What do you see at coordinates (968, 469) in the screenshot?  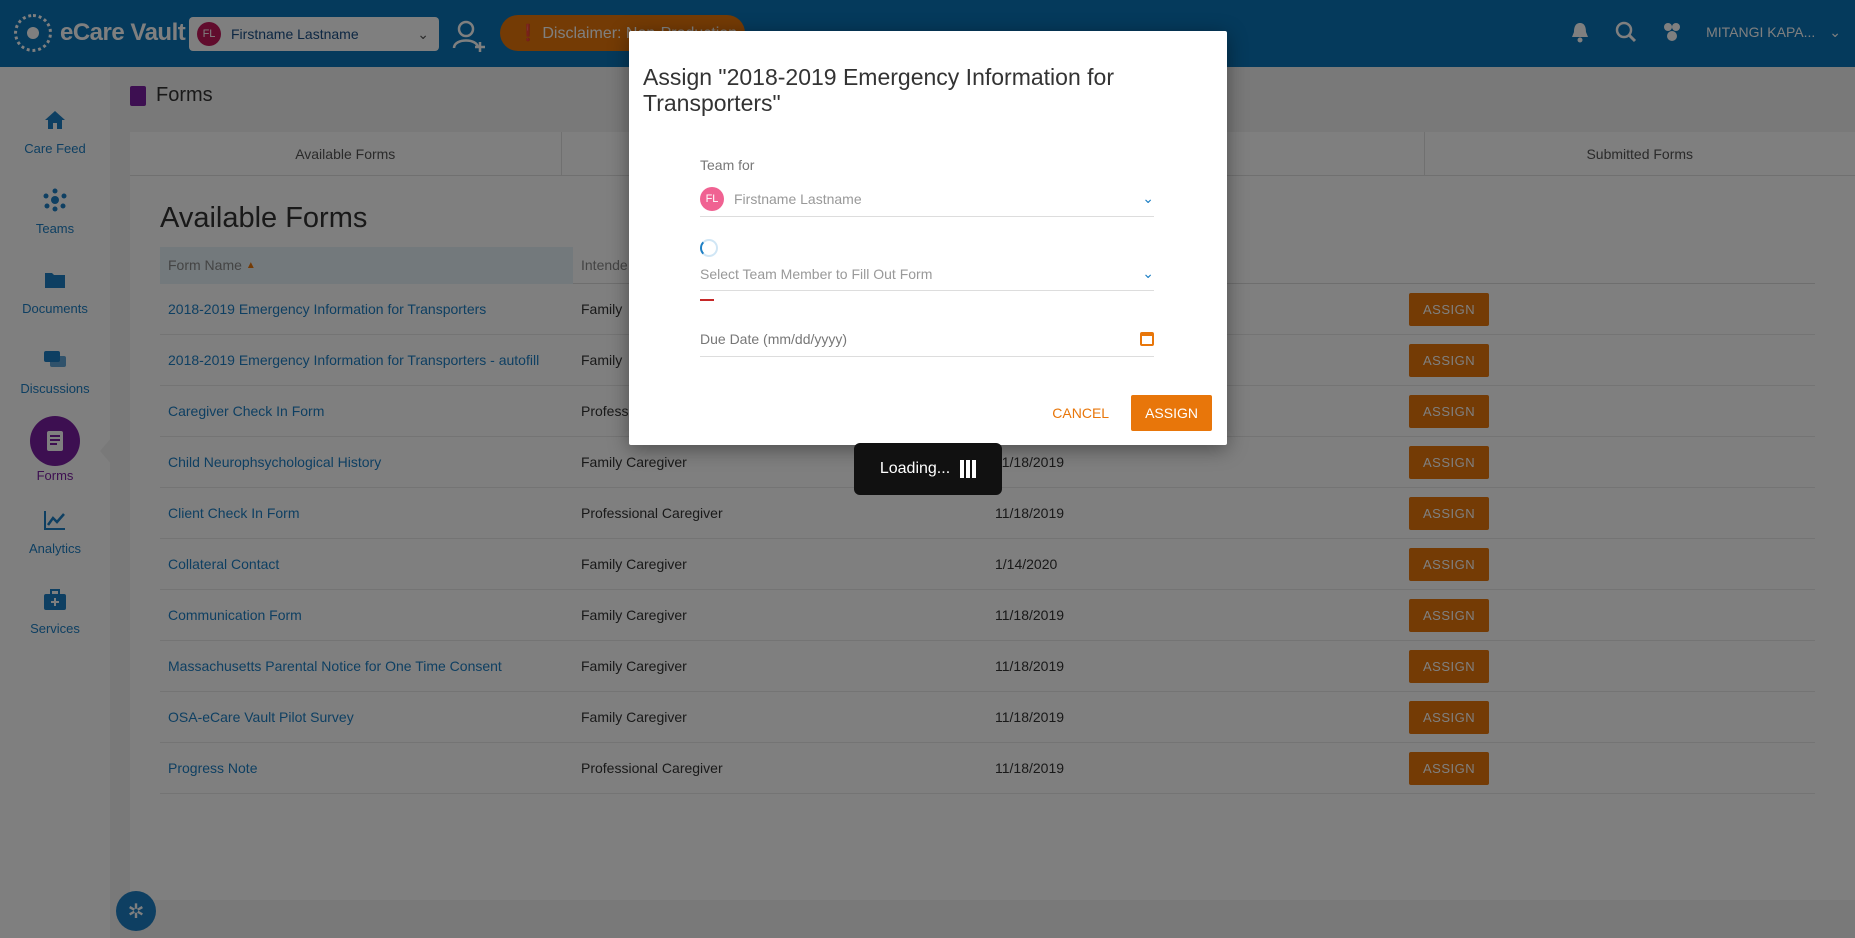 I see `loading-bars-icon` at bounding box center [968, 469].